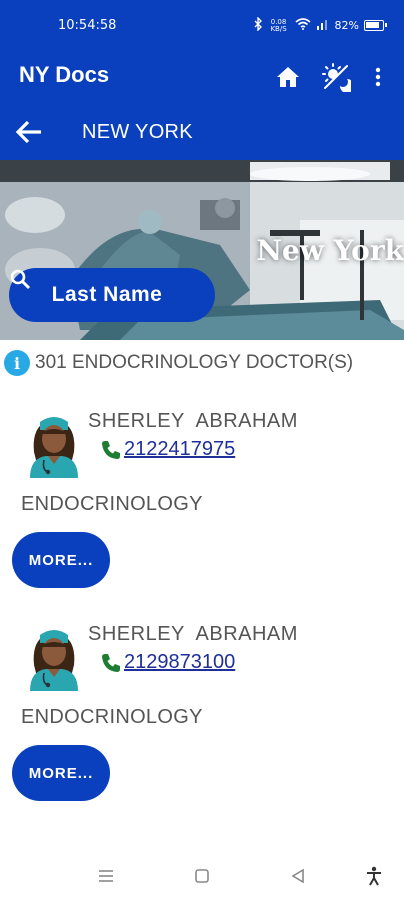  I want to click on back-button, so click(29, 132).